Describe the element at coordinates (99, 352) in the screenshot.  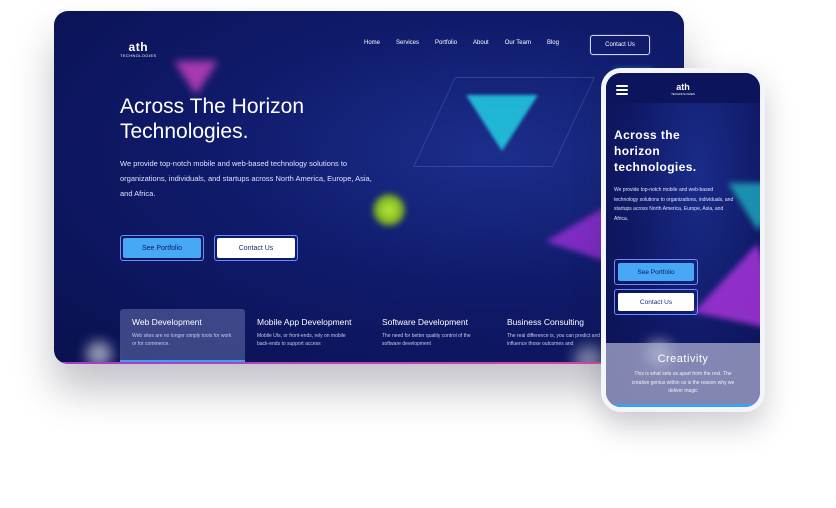
I see `white-glow-decoration` at that location.